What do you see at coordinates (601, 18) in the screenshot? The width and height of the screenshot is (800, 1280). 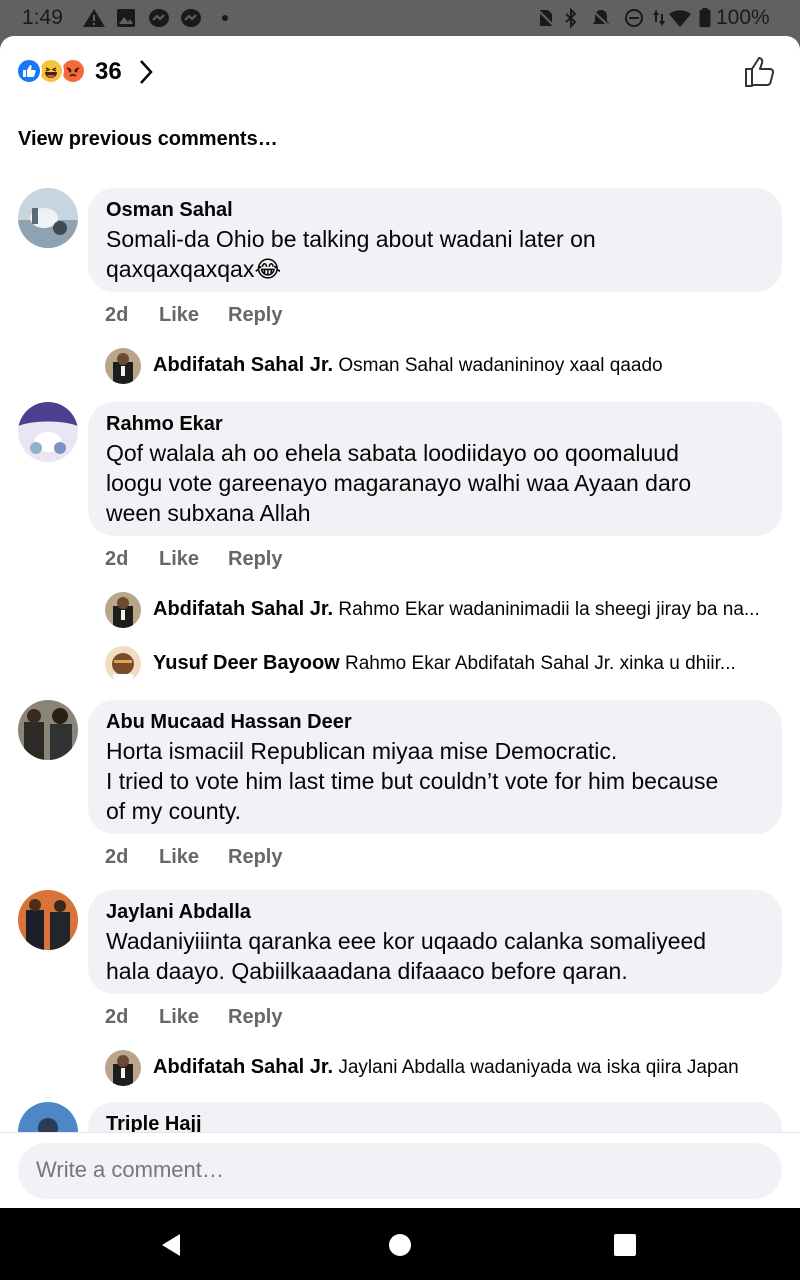 I see `mute-icon` at bounding box center [601, 18].